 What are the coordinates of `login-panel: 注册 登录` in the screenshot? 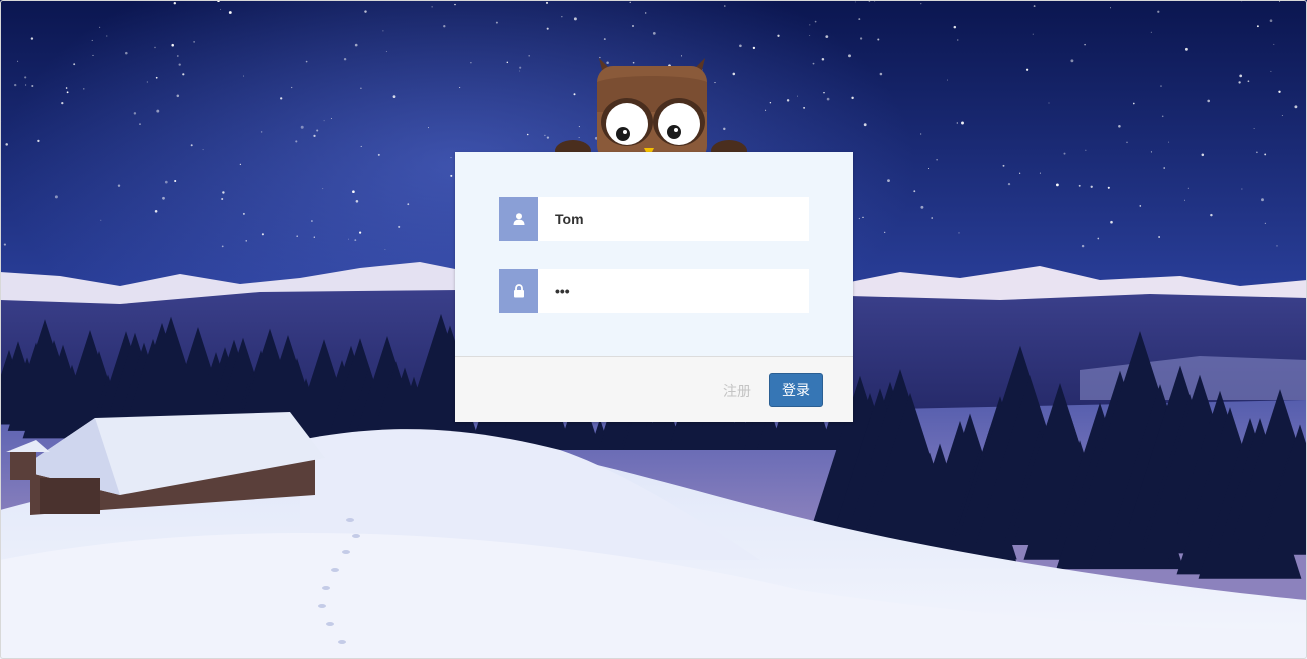 It's located at (654, 287).